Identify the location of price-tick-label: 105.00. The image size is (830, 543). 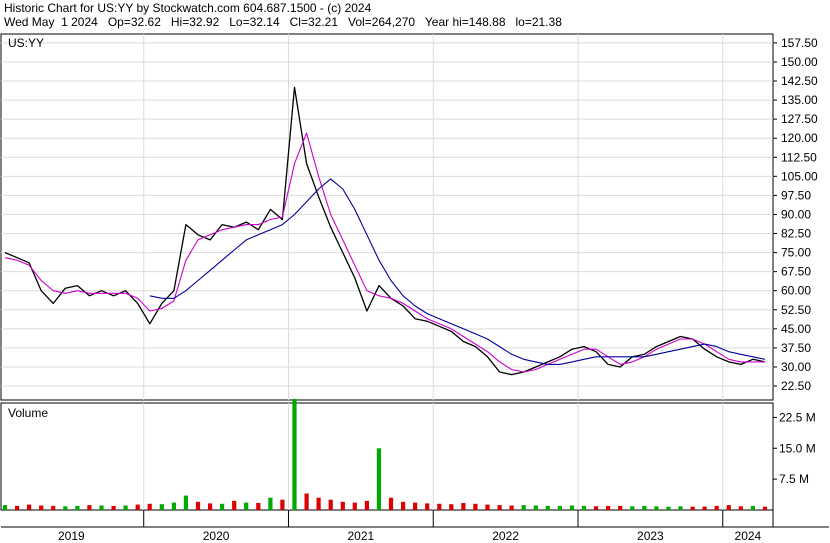
(799, 176).